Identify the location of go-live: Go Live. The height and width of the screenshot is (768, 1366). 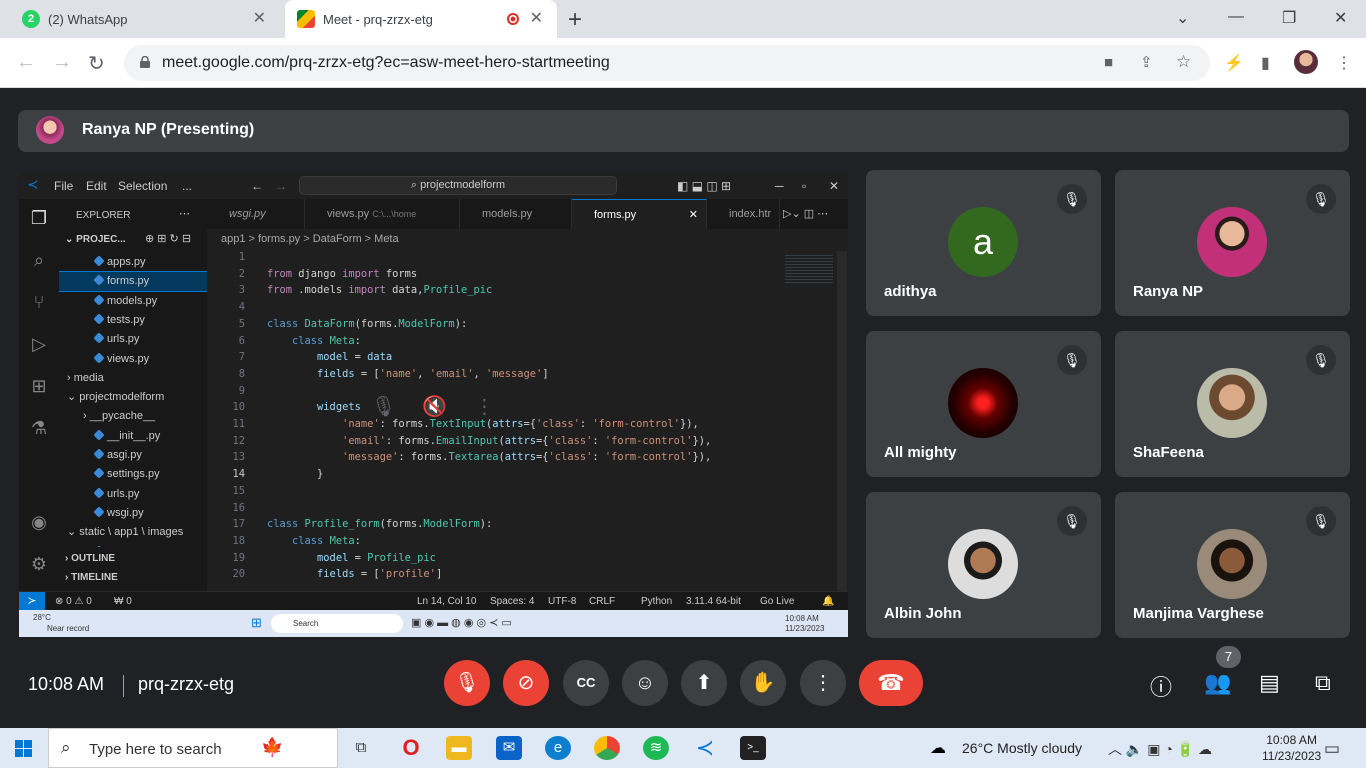
(777, 601).